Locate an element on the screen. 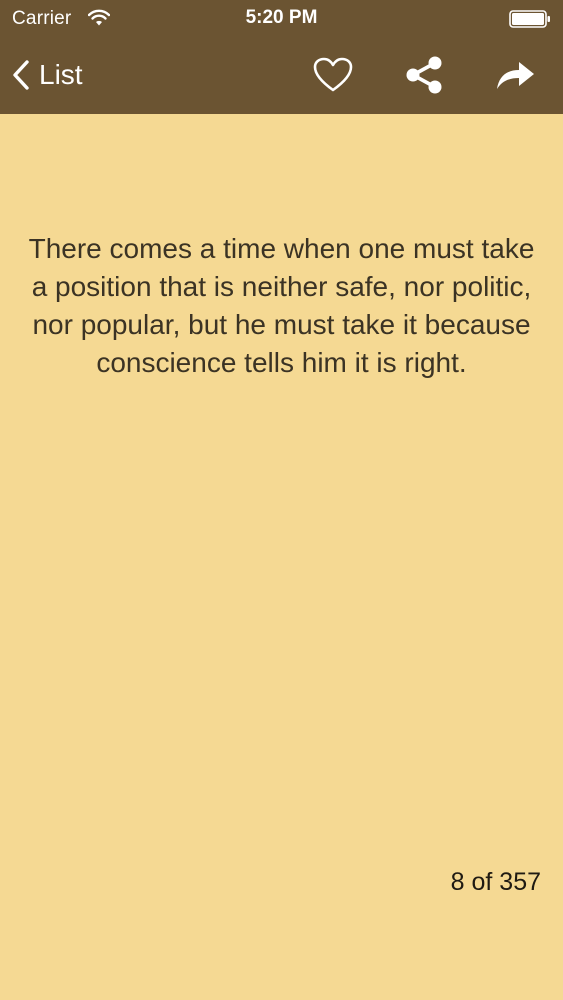 This screenshot has height=1000, width=563. back-button: List is located at coordinates (47, 75).